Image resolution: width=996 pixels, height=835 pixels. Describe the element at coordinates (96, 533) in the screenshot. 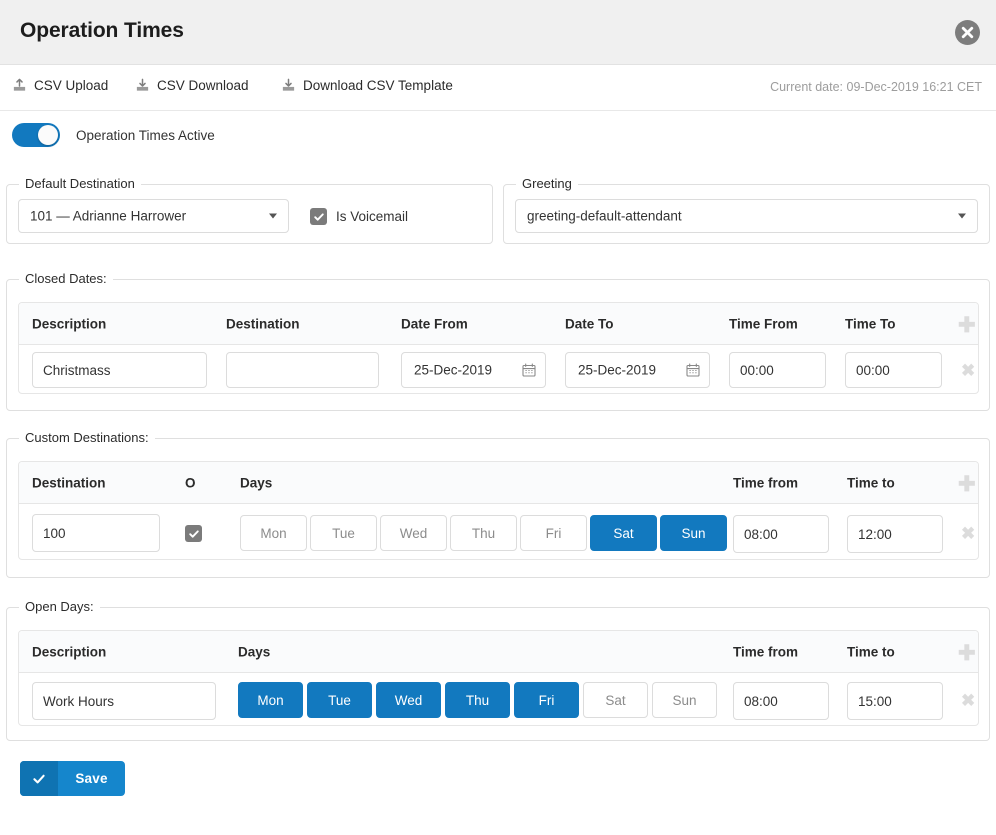

I see `custom-destination-input` at that location.